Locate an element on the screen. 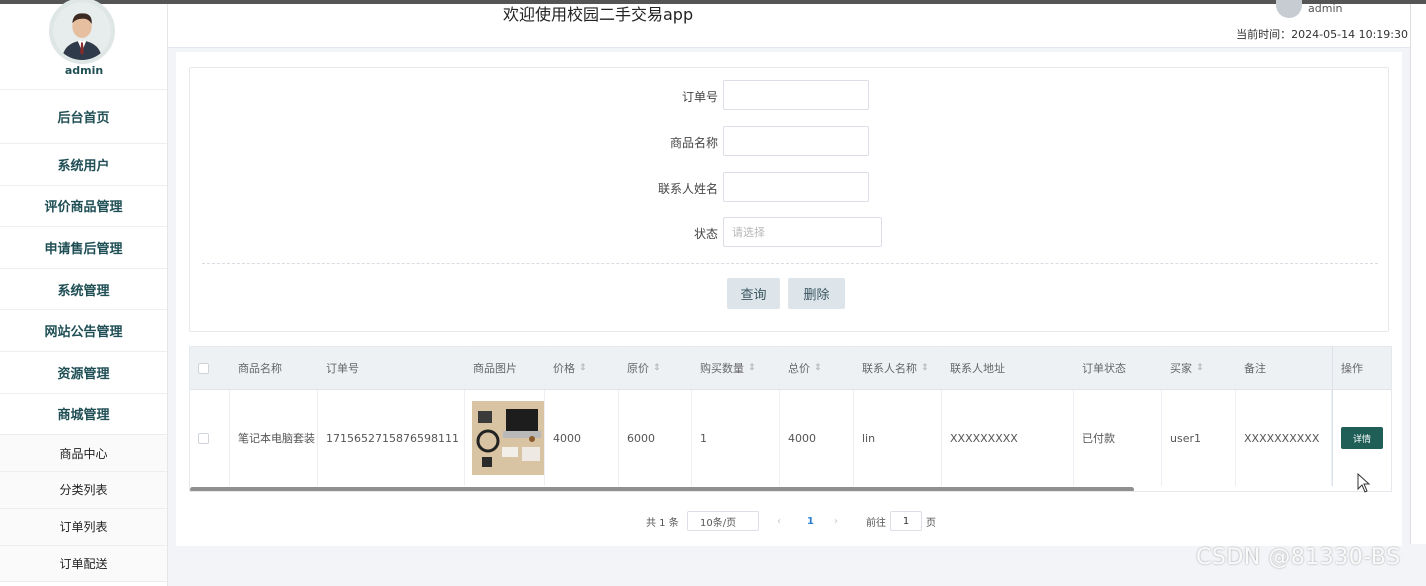 The width and height of the screenshot is (1426, 586). prev-page-wrap: ‹ is located at coordinates (779, 521).